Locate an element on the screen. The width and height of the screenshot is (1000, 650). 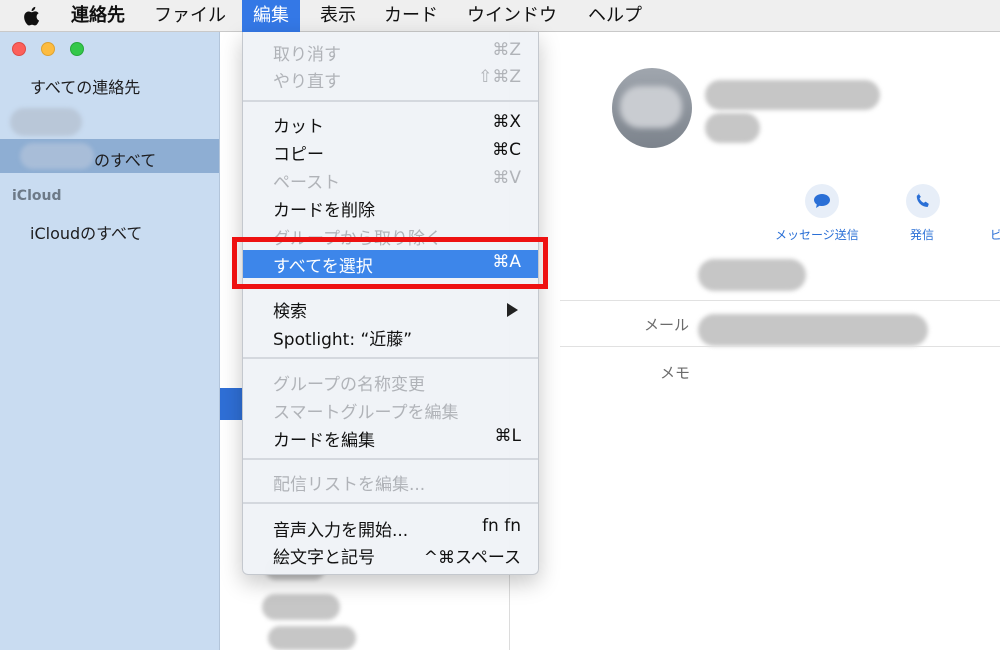
sidebar-header-icloud: iCloud is located at coordinates (37, 196).